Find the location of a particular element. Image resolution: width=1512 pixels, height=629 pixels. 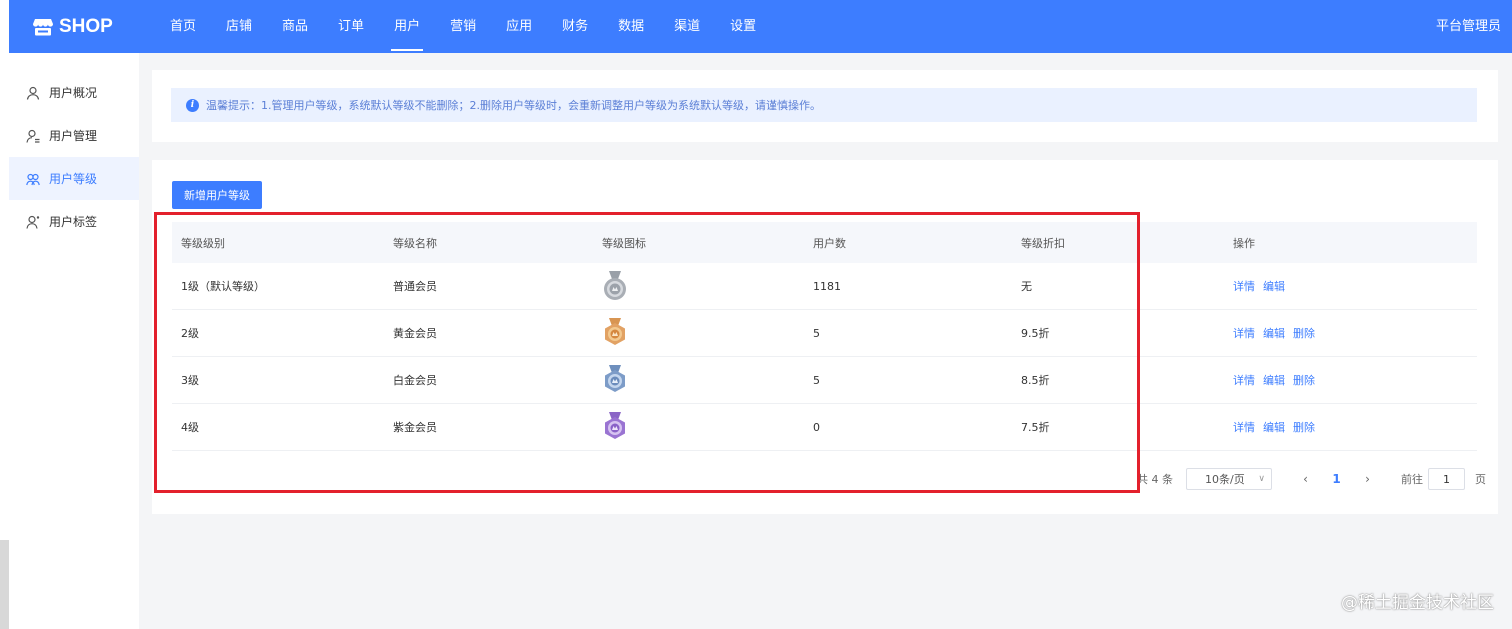

sidebar-item-label: 用户等级 is located at coordinates (73, 179).